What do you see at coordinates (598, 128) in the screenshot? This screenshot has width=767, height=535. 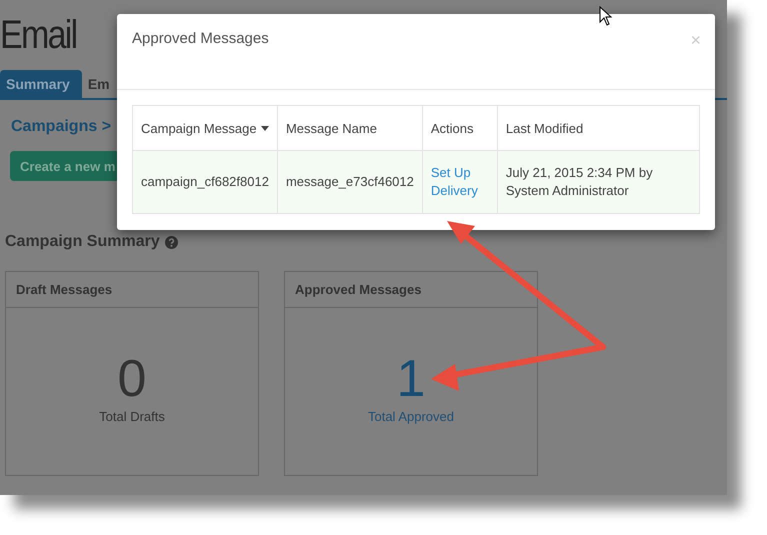 I see `column-header: Last Modified` at bounding box center [598, 128].